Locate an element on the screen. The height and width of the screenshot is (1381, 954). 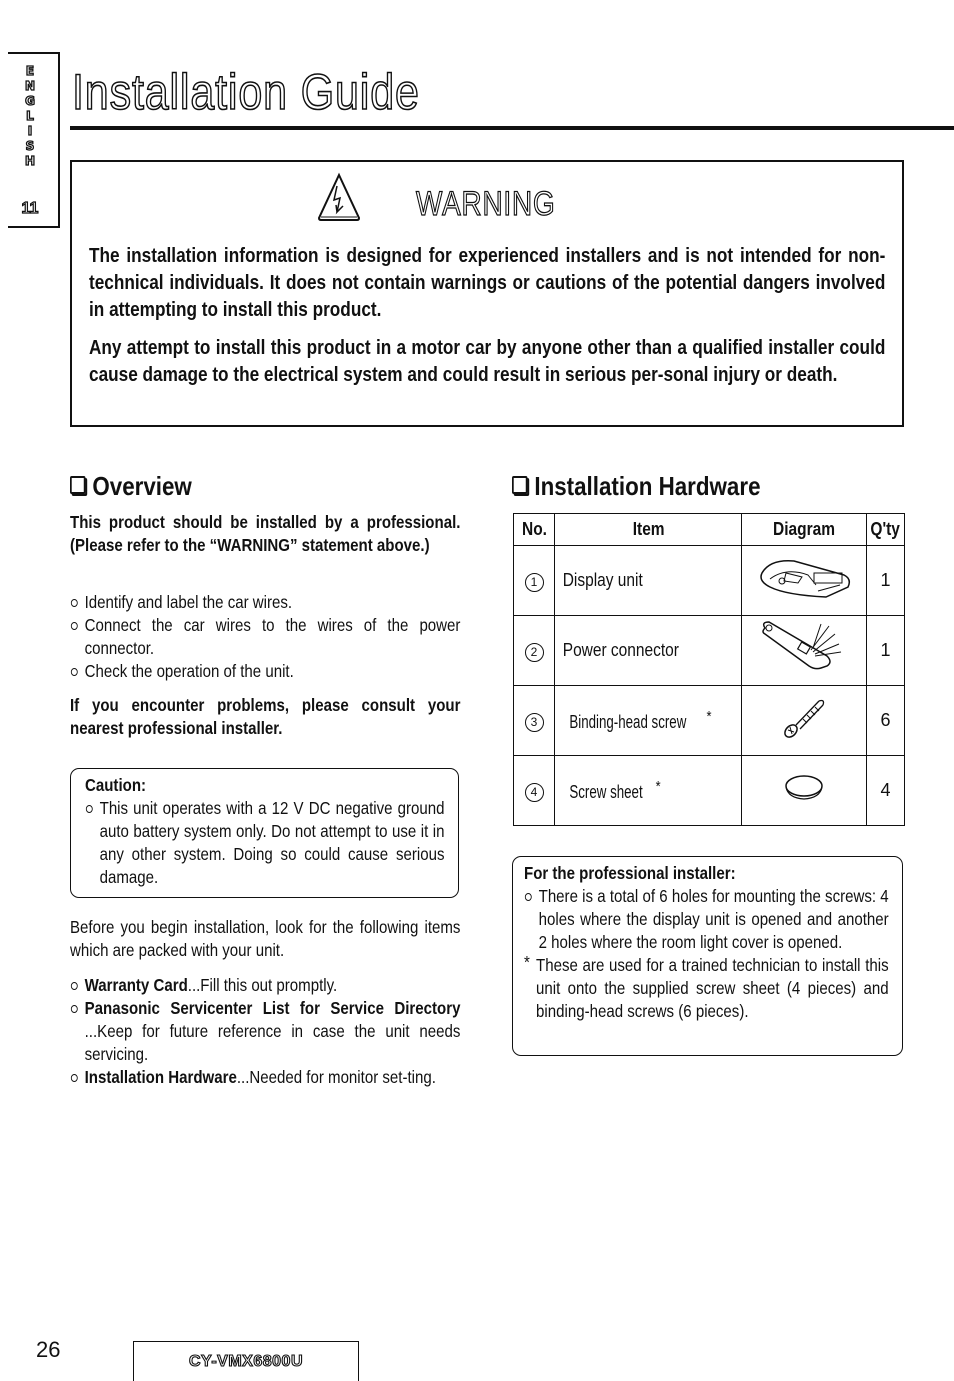
row-item: Power connector is located at coordinates (648, 650).